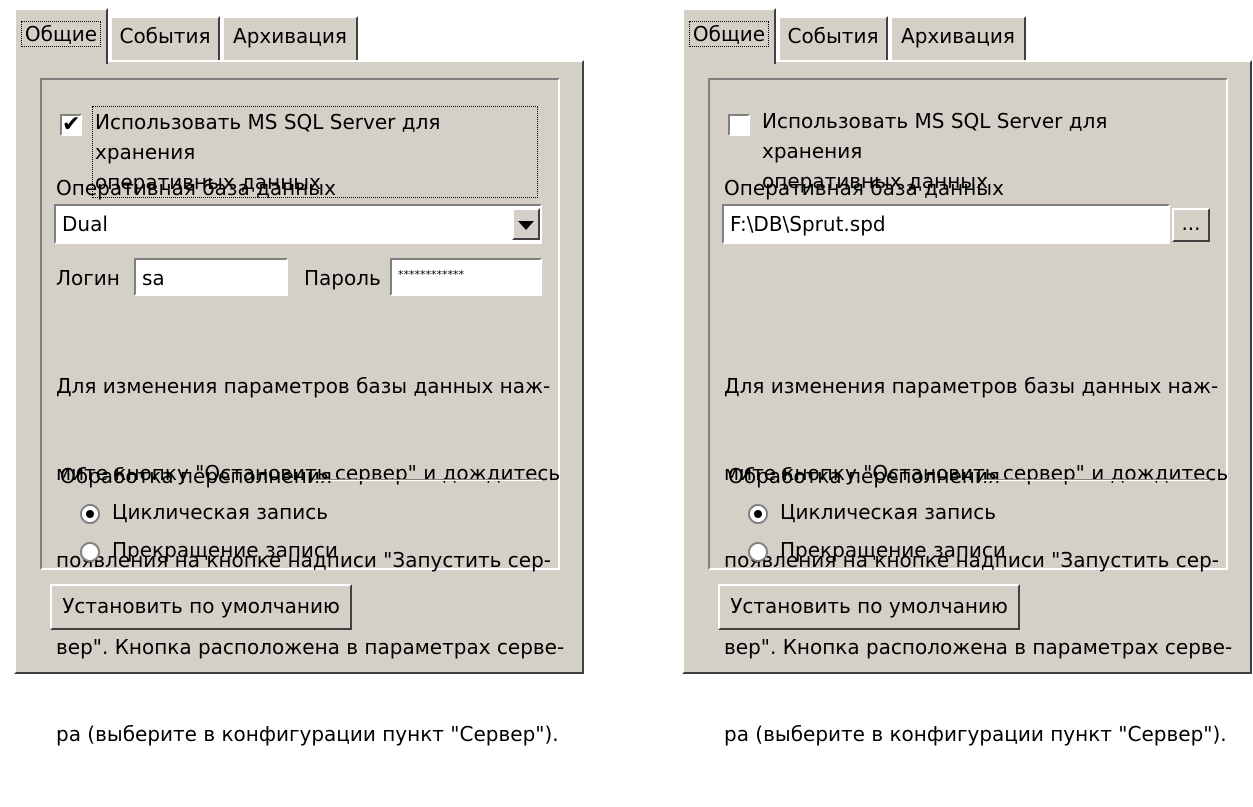 This screenshot has height=807, width=1253. I want to click on db-select-value: Dual, so click(85, 224).